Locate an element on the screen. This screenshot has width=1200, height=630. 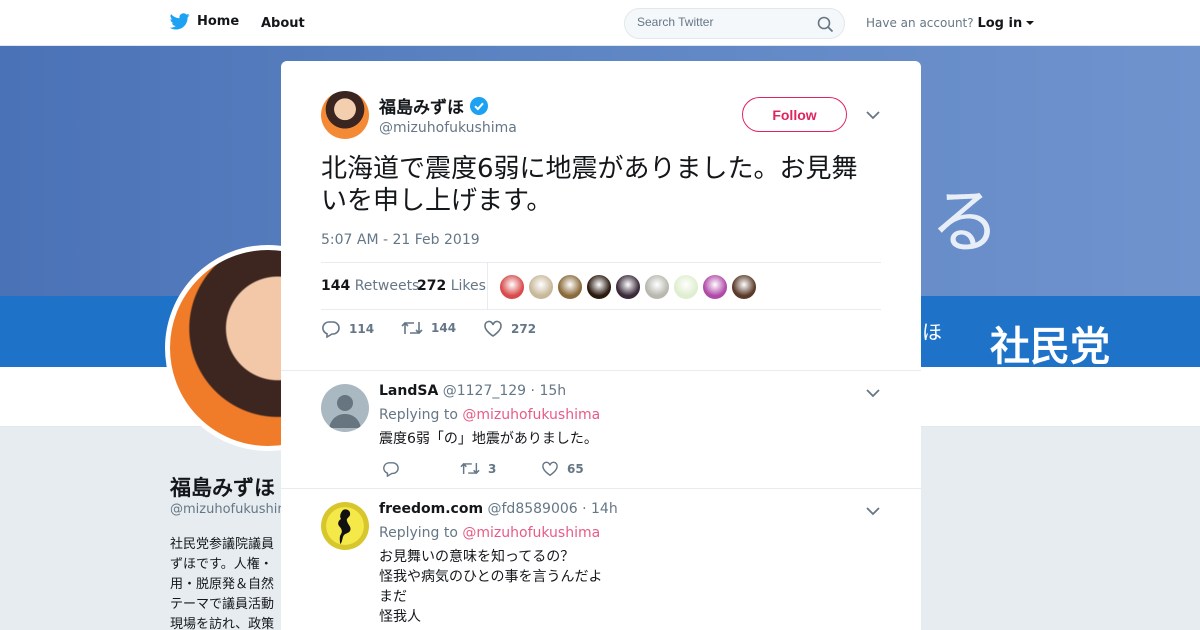
default-avatar-icon is located at coordinates (345, 411).